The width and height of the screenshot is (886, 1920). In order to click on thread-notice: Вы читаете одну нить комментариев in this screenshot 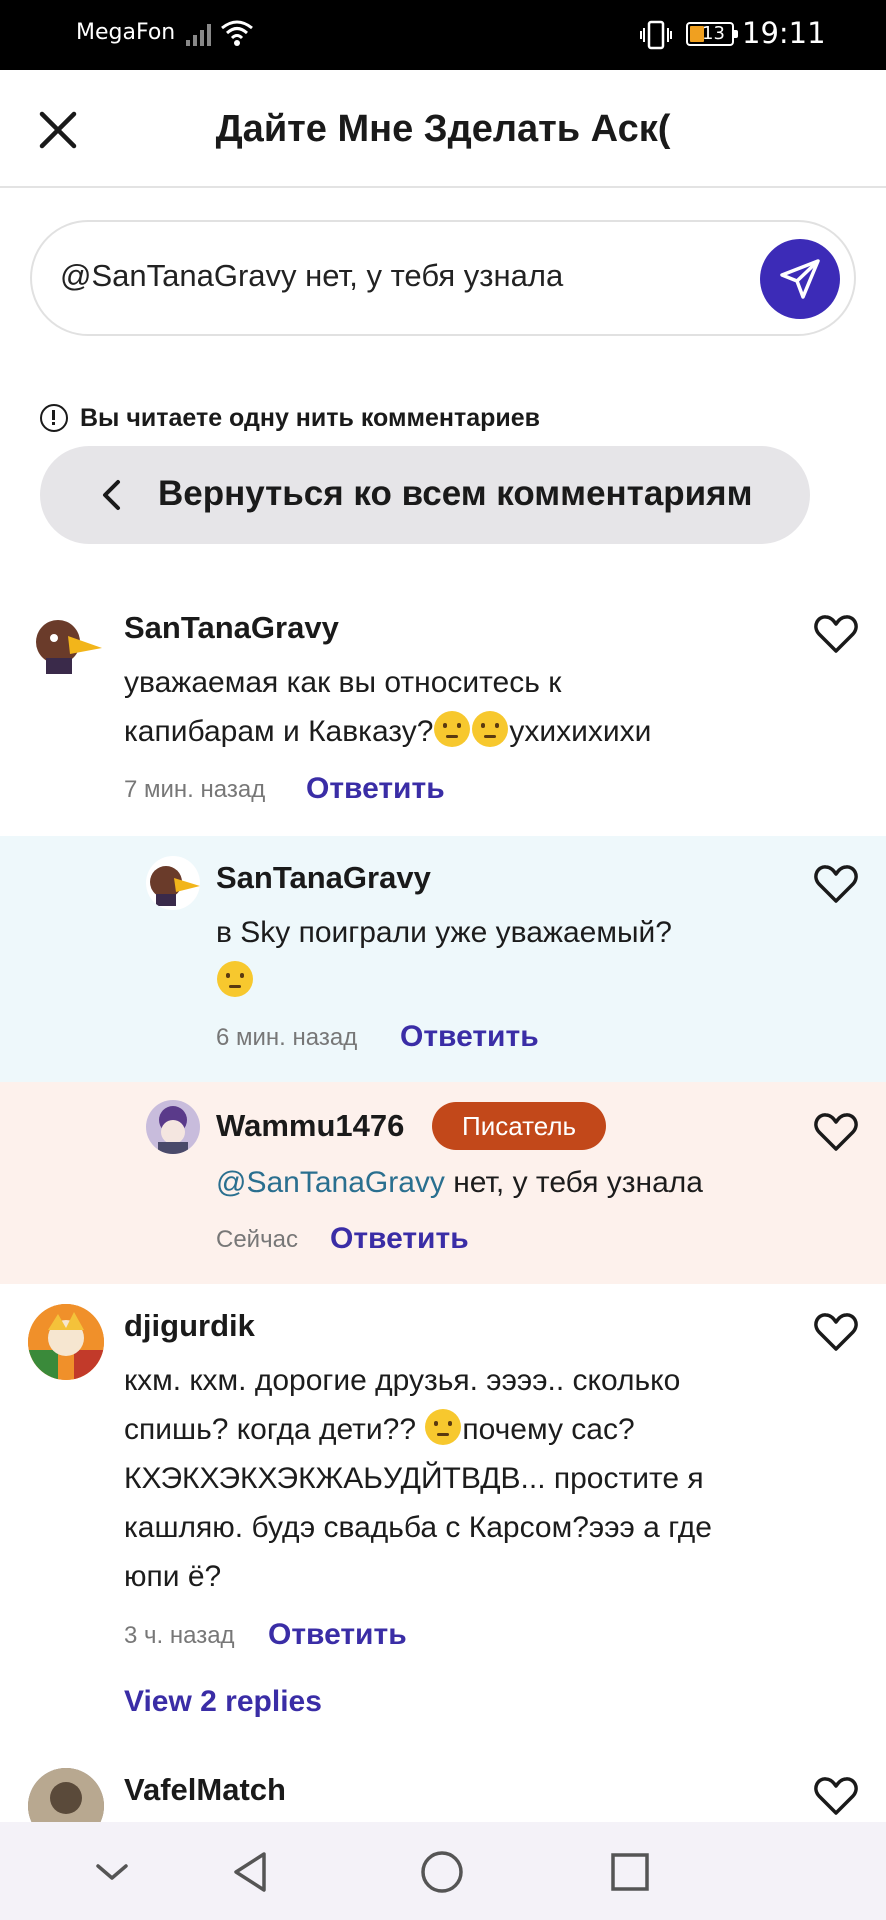, I will do `click(290, 418)`.